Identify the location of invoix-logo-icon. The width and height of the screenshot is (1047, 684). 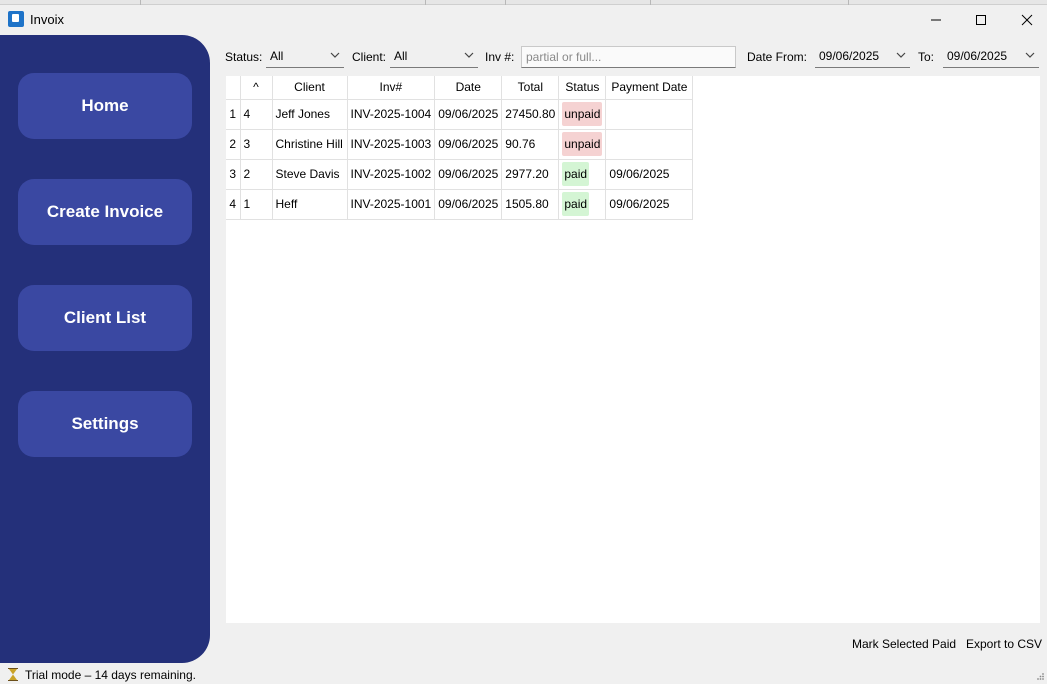
(16, 19).